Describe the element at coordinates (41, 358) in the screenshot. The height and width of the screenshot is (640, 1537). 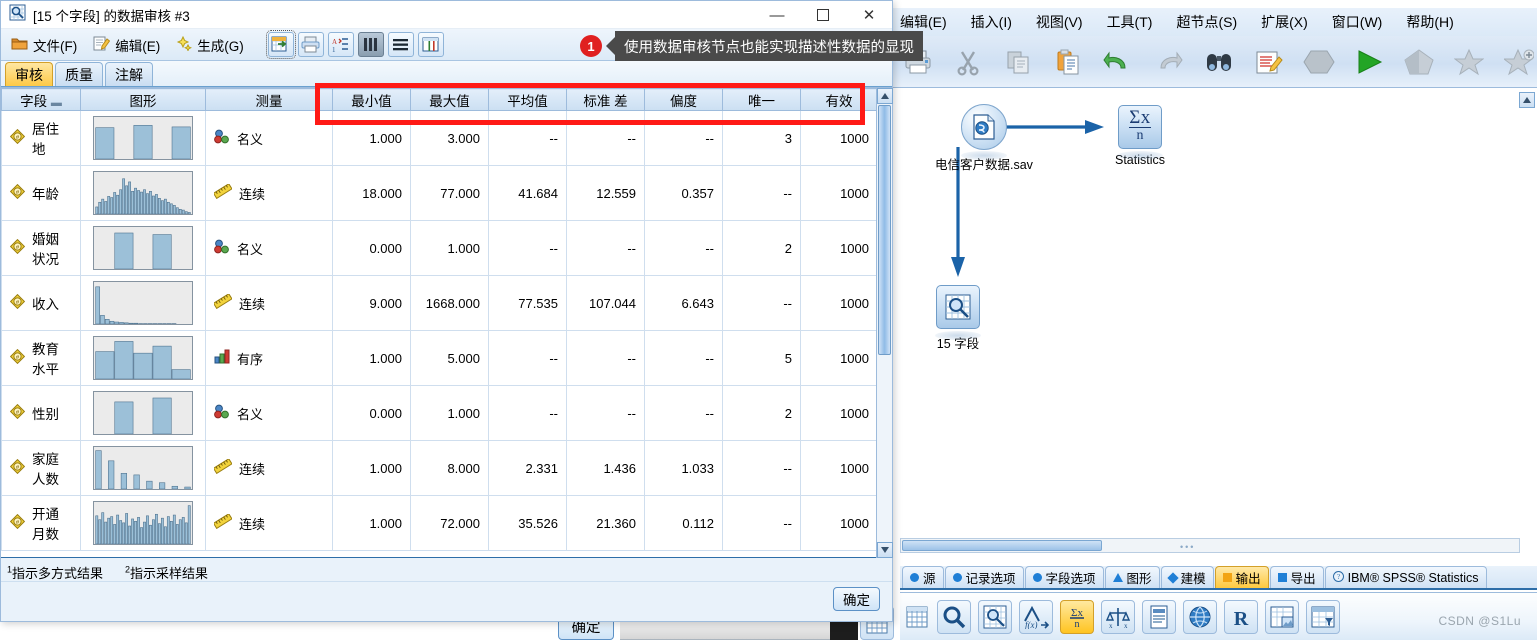
I see `cell-field: # 教育水平` at that location.